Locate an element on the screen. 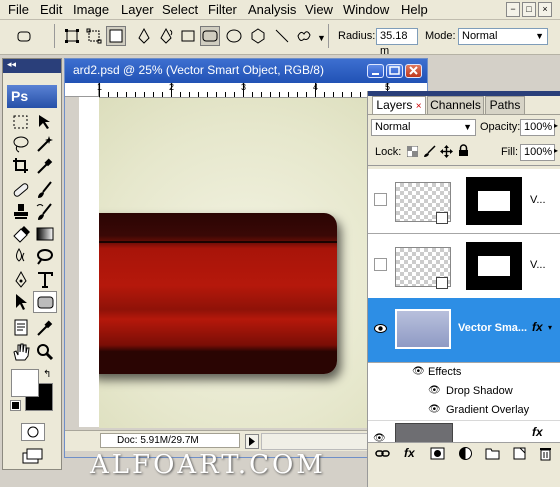 This screenshot has width=560, height=487. layer-row-selected: Vector Sma... fx ▾ is located at coordinates (464, 330).